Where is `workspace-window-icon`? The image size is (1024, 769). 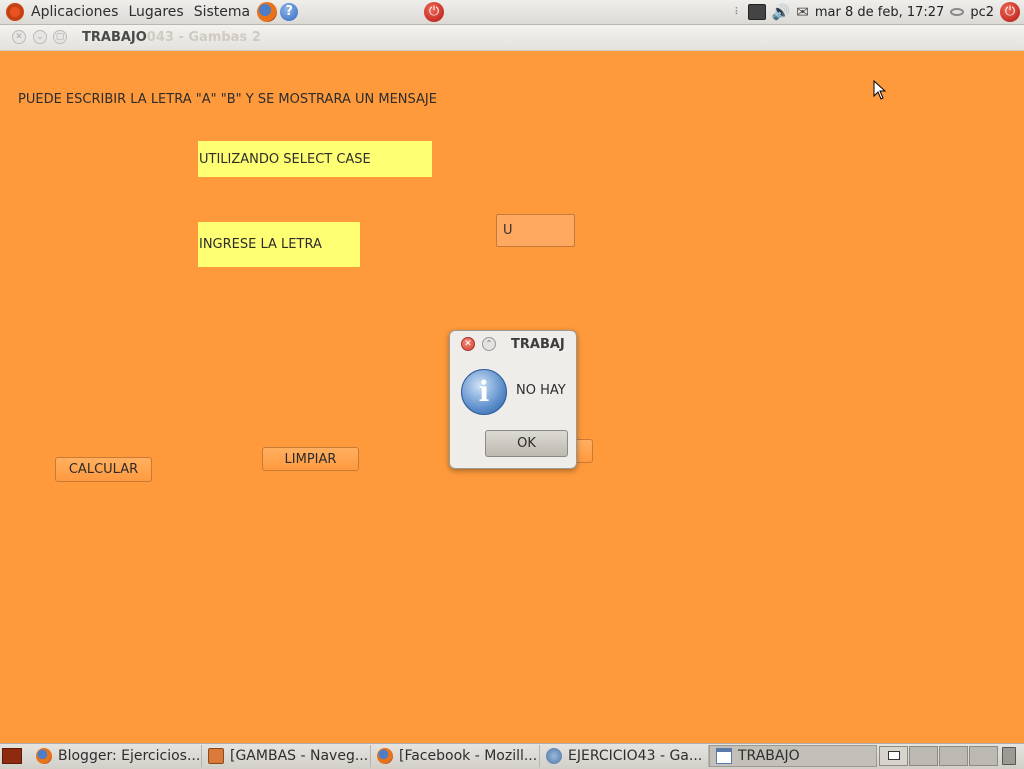 workspace-window-icon is located at coordinates (893, 755).